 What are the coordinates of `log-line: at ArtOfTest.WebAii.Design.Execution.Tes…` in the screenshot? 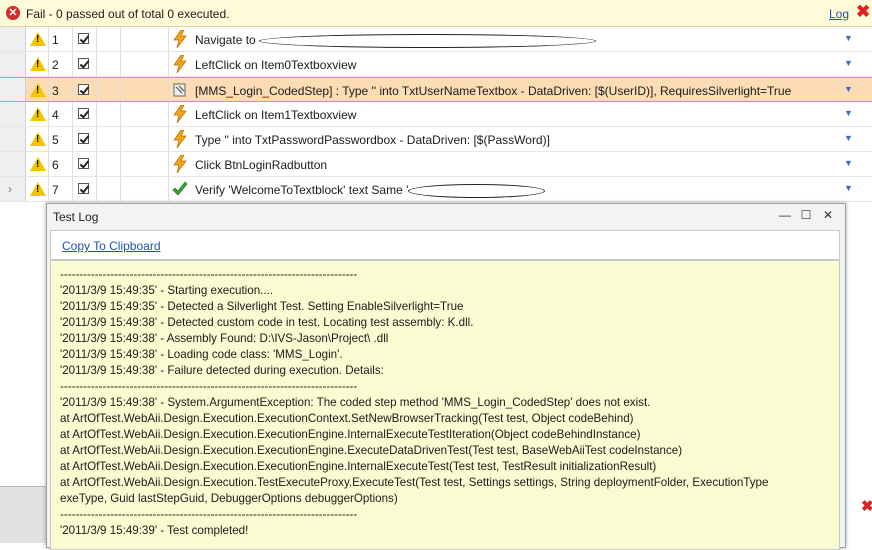 It's located at (414, 482).